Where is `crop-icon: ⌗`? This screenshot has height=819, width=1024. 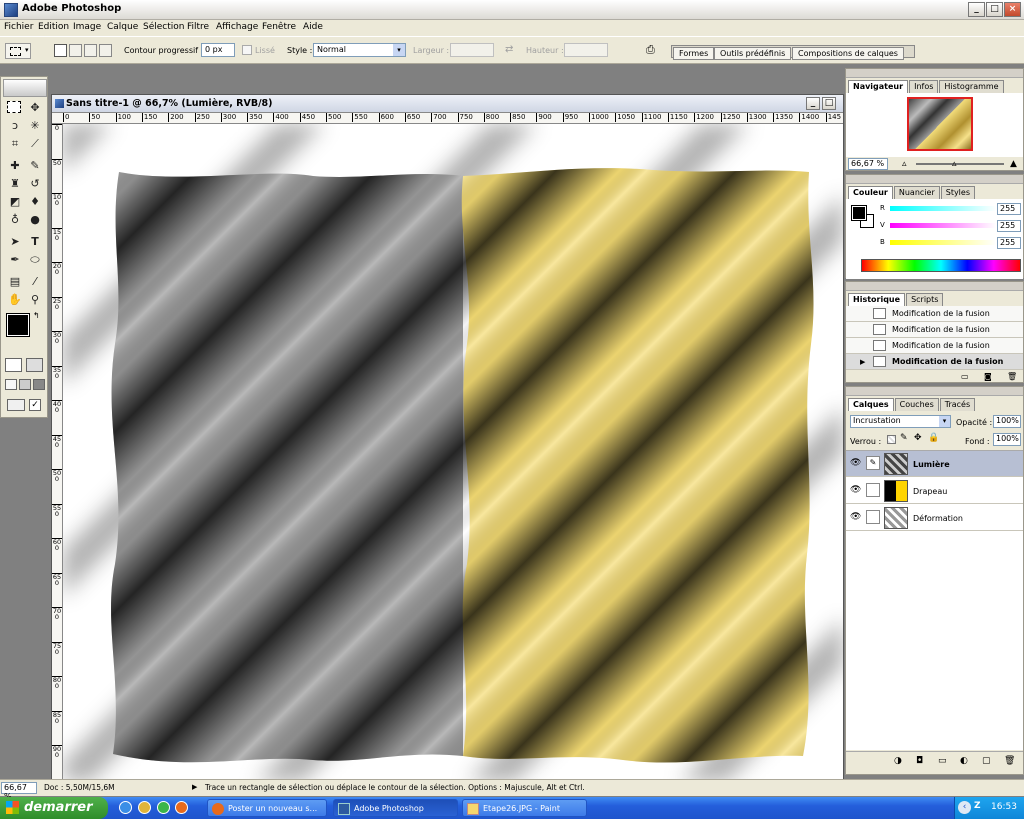 crop-icon: ⌗ is located at coordinates (15, 143).